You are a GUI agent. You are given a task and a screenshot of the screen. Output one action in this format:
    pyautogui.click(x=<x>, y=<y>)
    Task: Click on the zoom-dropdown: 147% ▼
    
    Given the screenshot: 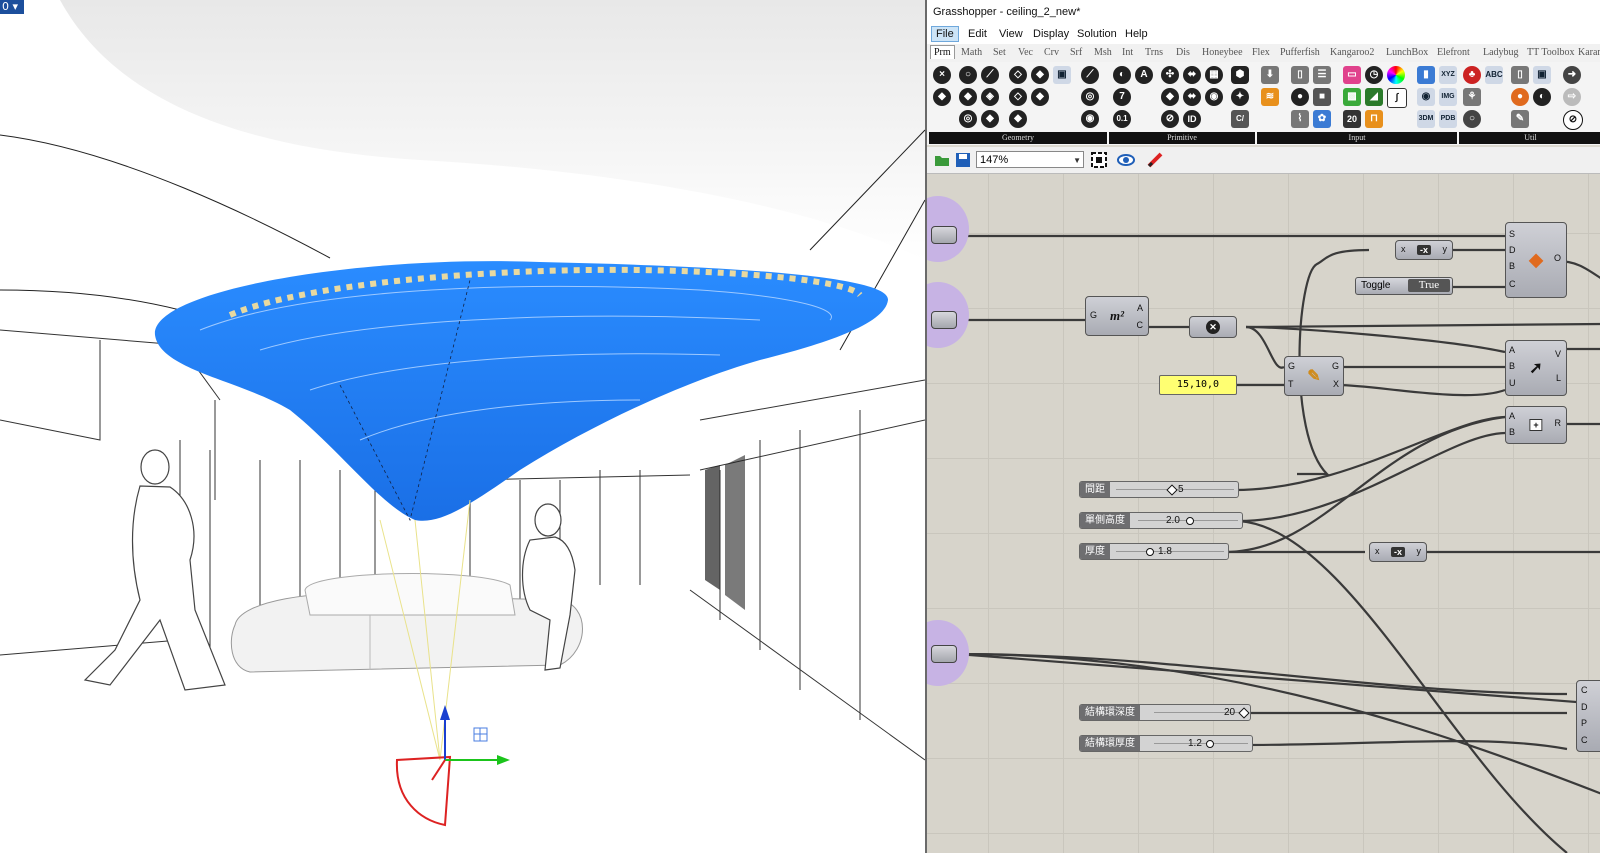 What is the action you would take?
    pyautogui.click(x=1030, y=159)
    